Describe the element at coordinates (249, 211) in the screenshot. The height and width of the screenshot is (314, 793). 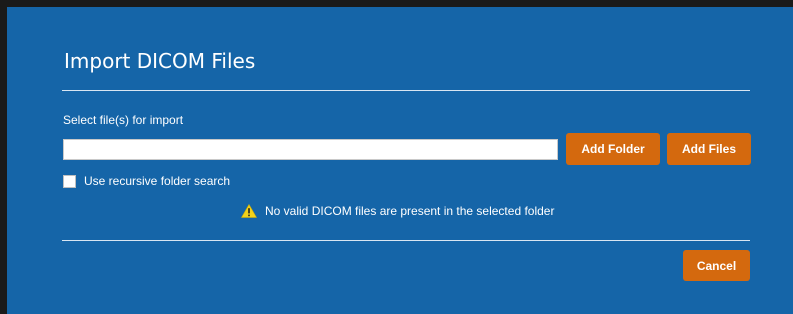
I see `warning-triangle-icon` at that location.